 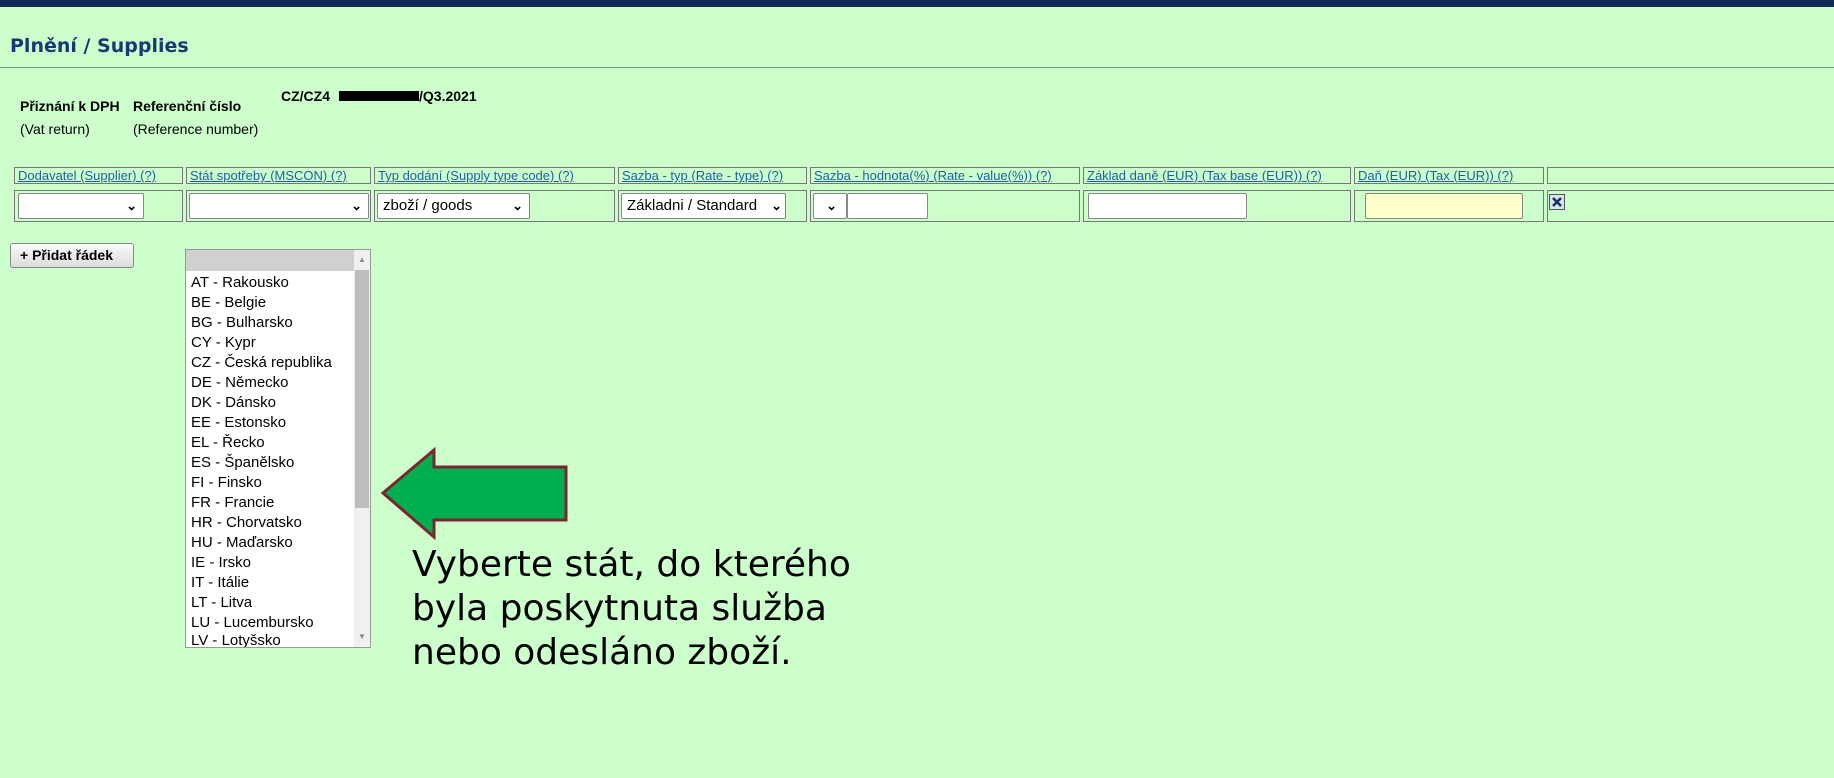 I want to click on header-tax-base-link: Základ daně (EUR) (Tax base (EUR)) (?), so click(x=1204, y=175).